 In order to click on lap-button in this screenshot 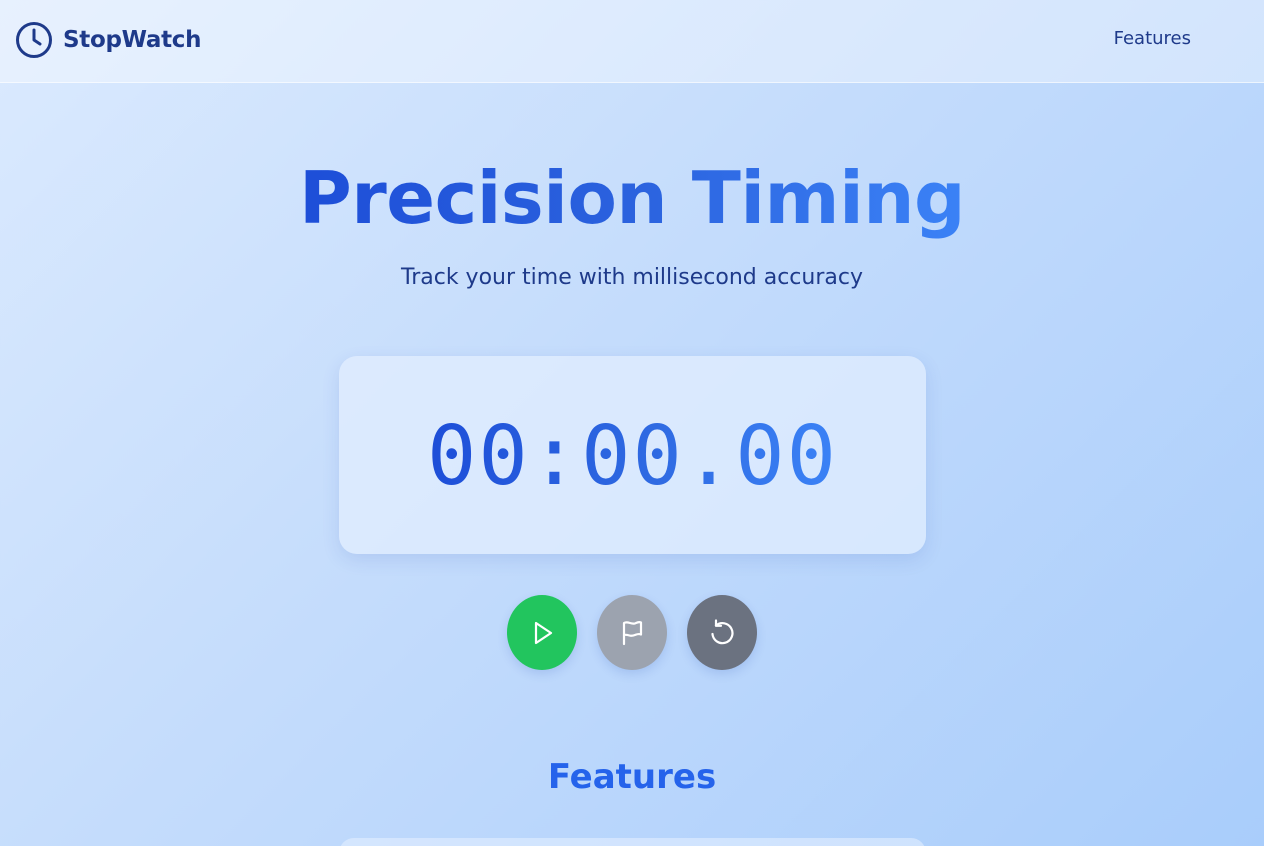, I will do `click(632, 632)`.